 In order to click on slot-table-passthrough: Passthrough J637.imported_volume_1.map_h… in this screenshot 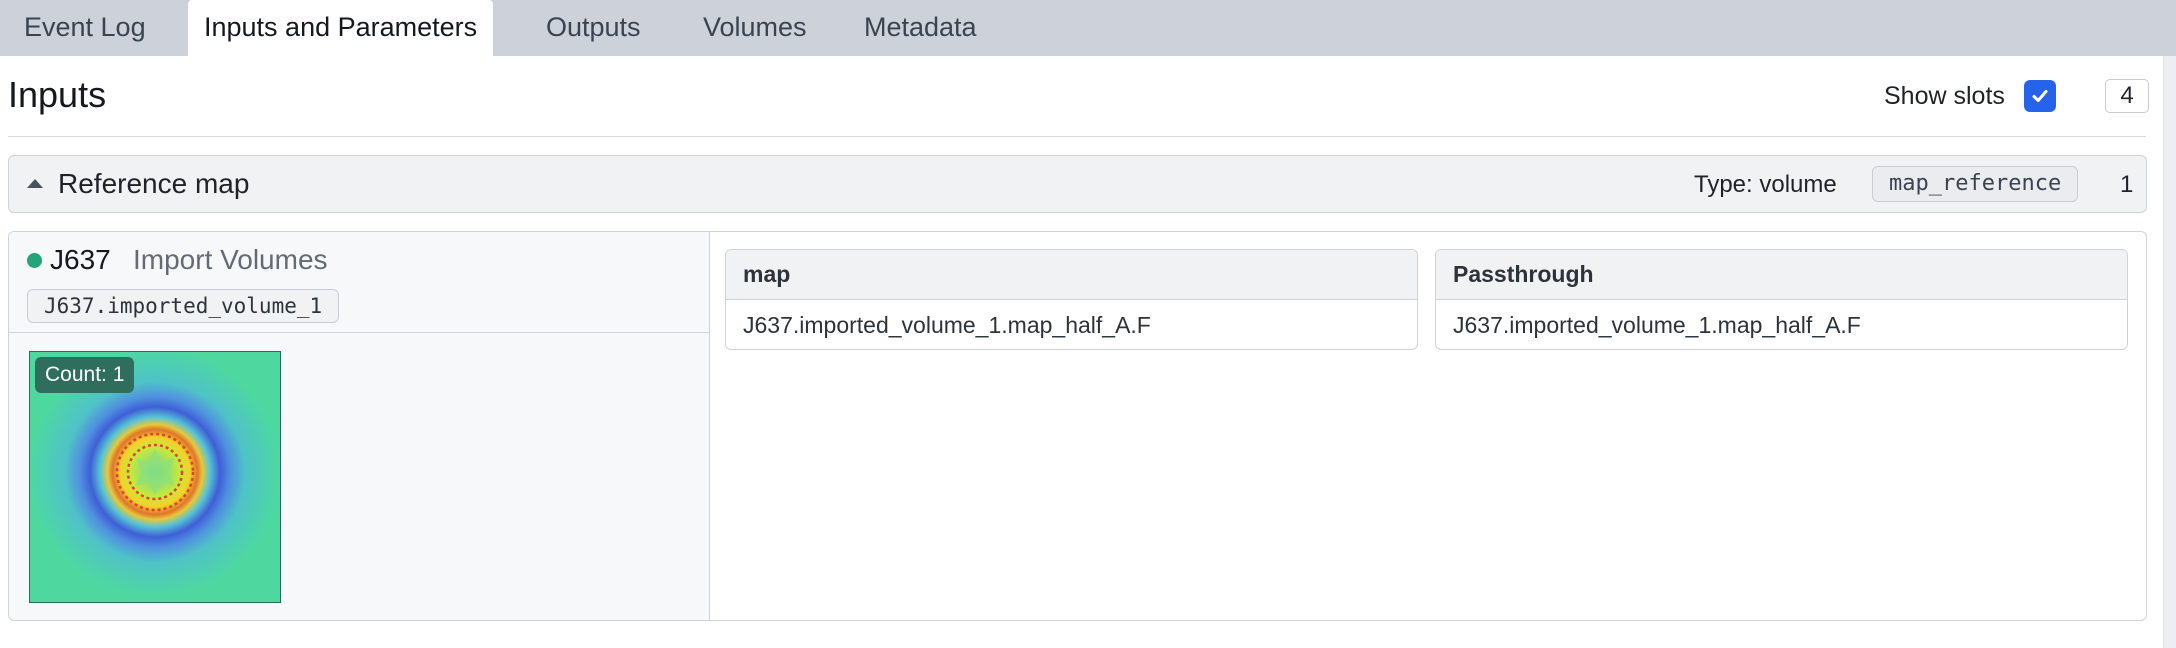, I will do `click(1781, 299)`.